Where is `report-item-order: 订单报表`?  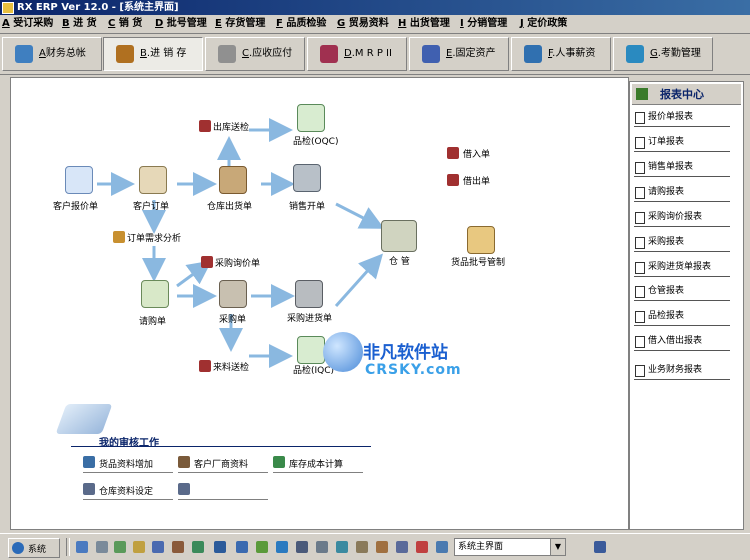
report-item-order: 订单报表 is located at coordinates (682, 143).